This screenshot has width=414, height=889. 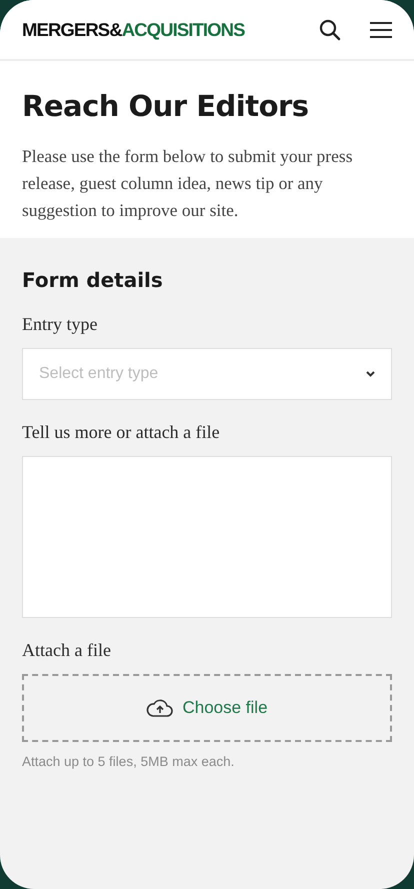 I want to click on field-label: Tell us more or attach a file, so click(x=121, y=432).